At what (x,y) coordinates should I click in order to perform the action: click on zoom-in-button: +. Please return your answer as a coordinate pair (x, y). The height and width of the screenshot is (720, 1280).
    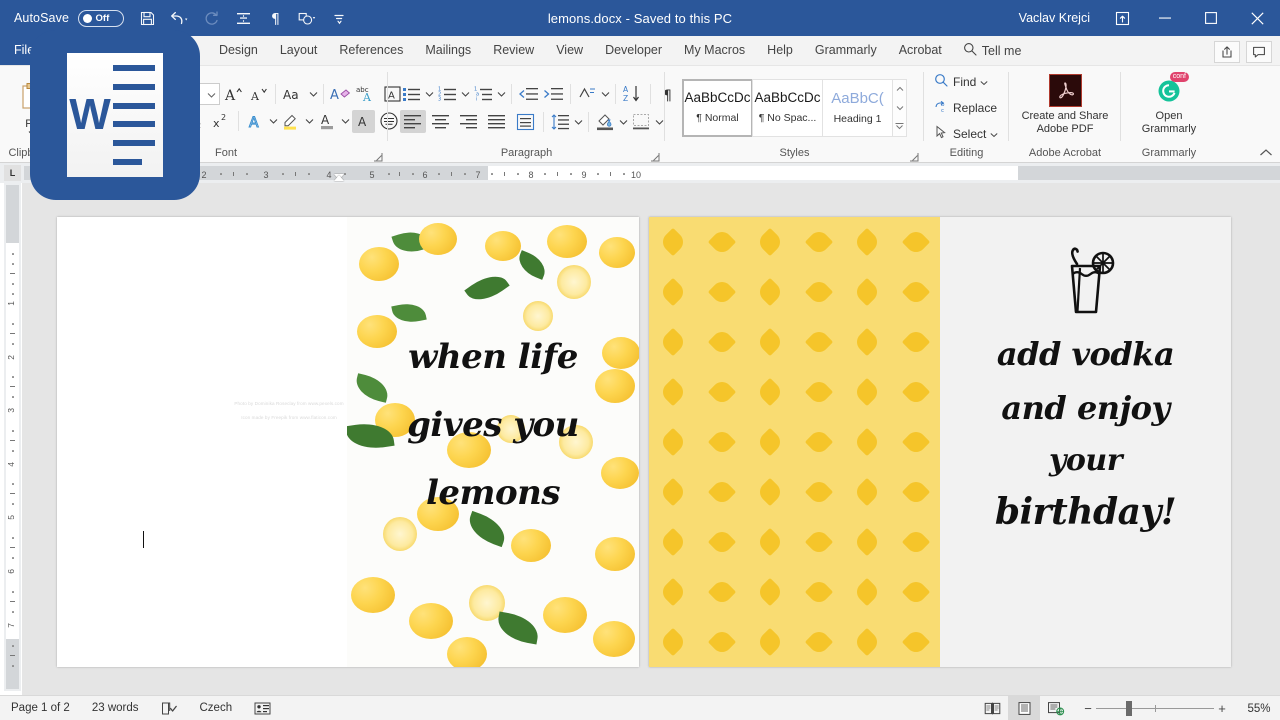
    Looking at the image, I should click on (1222, 708).